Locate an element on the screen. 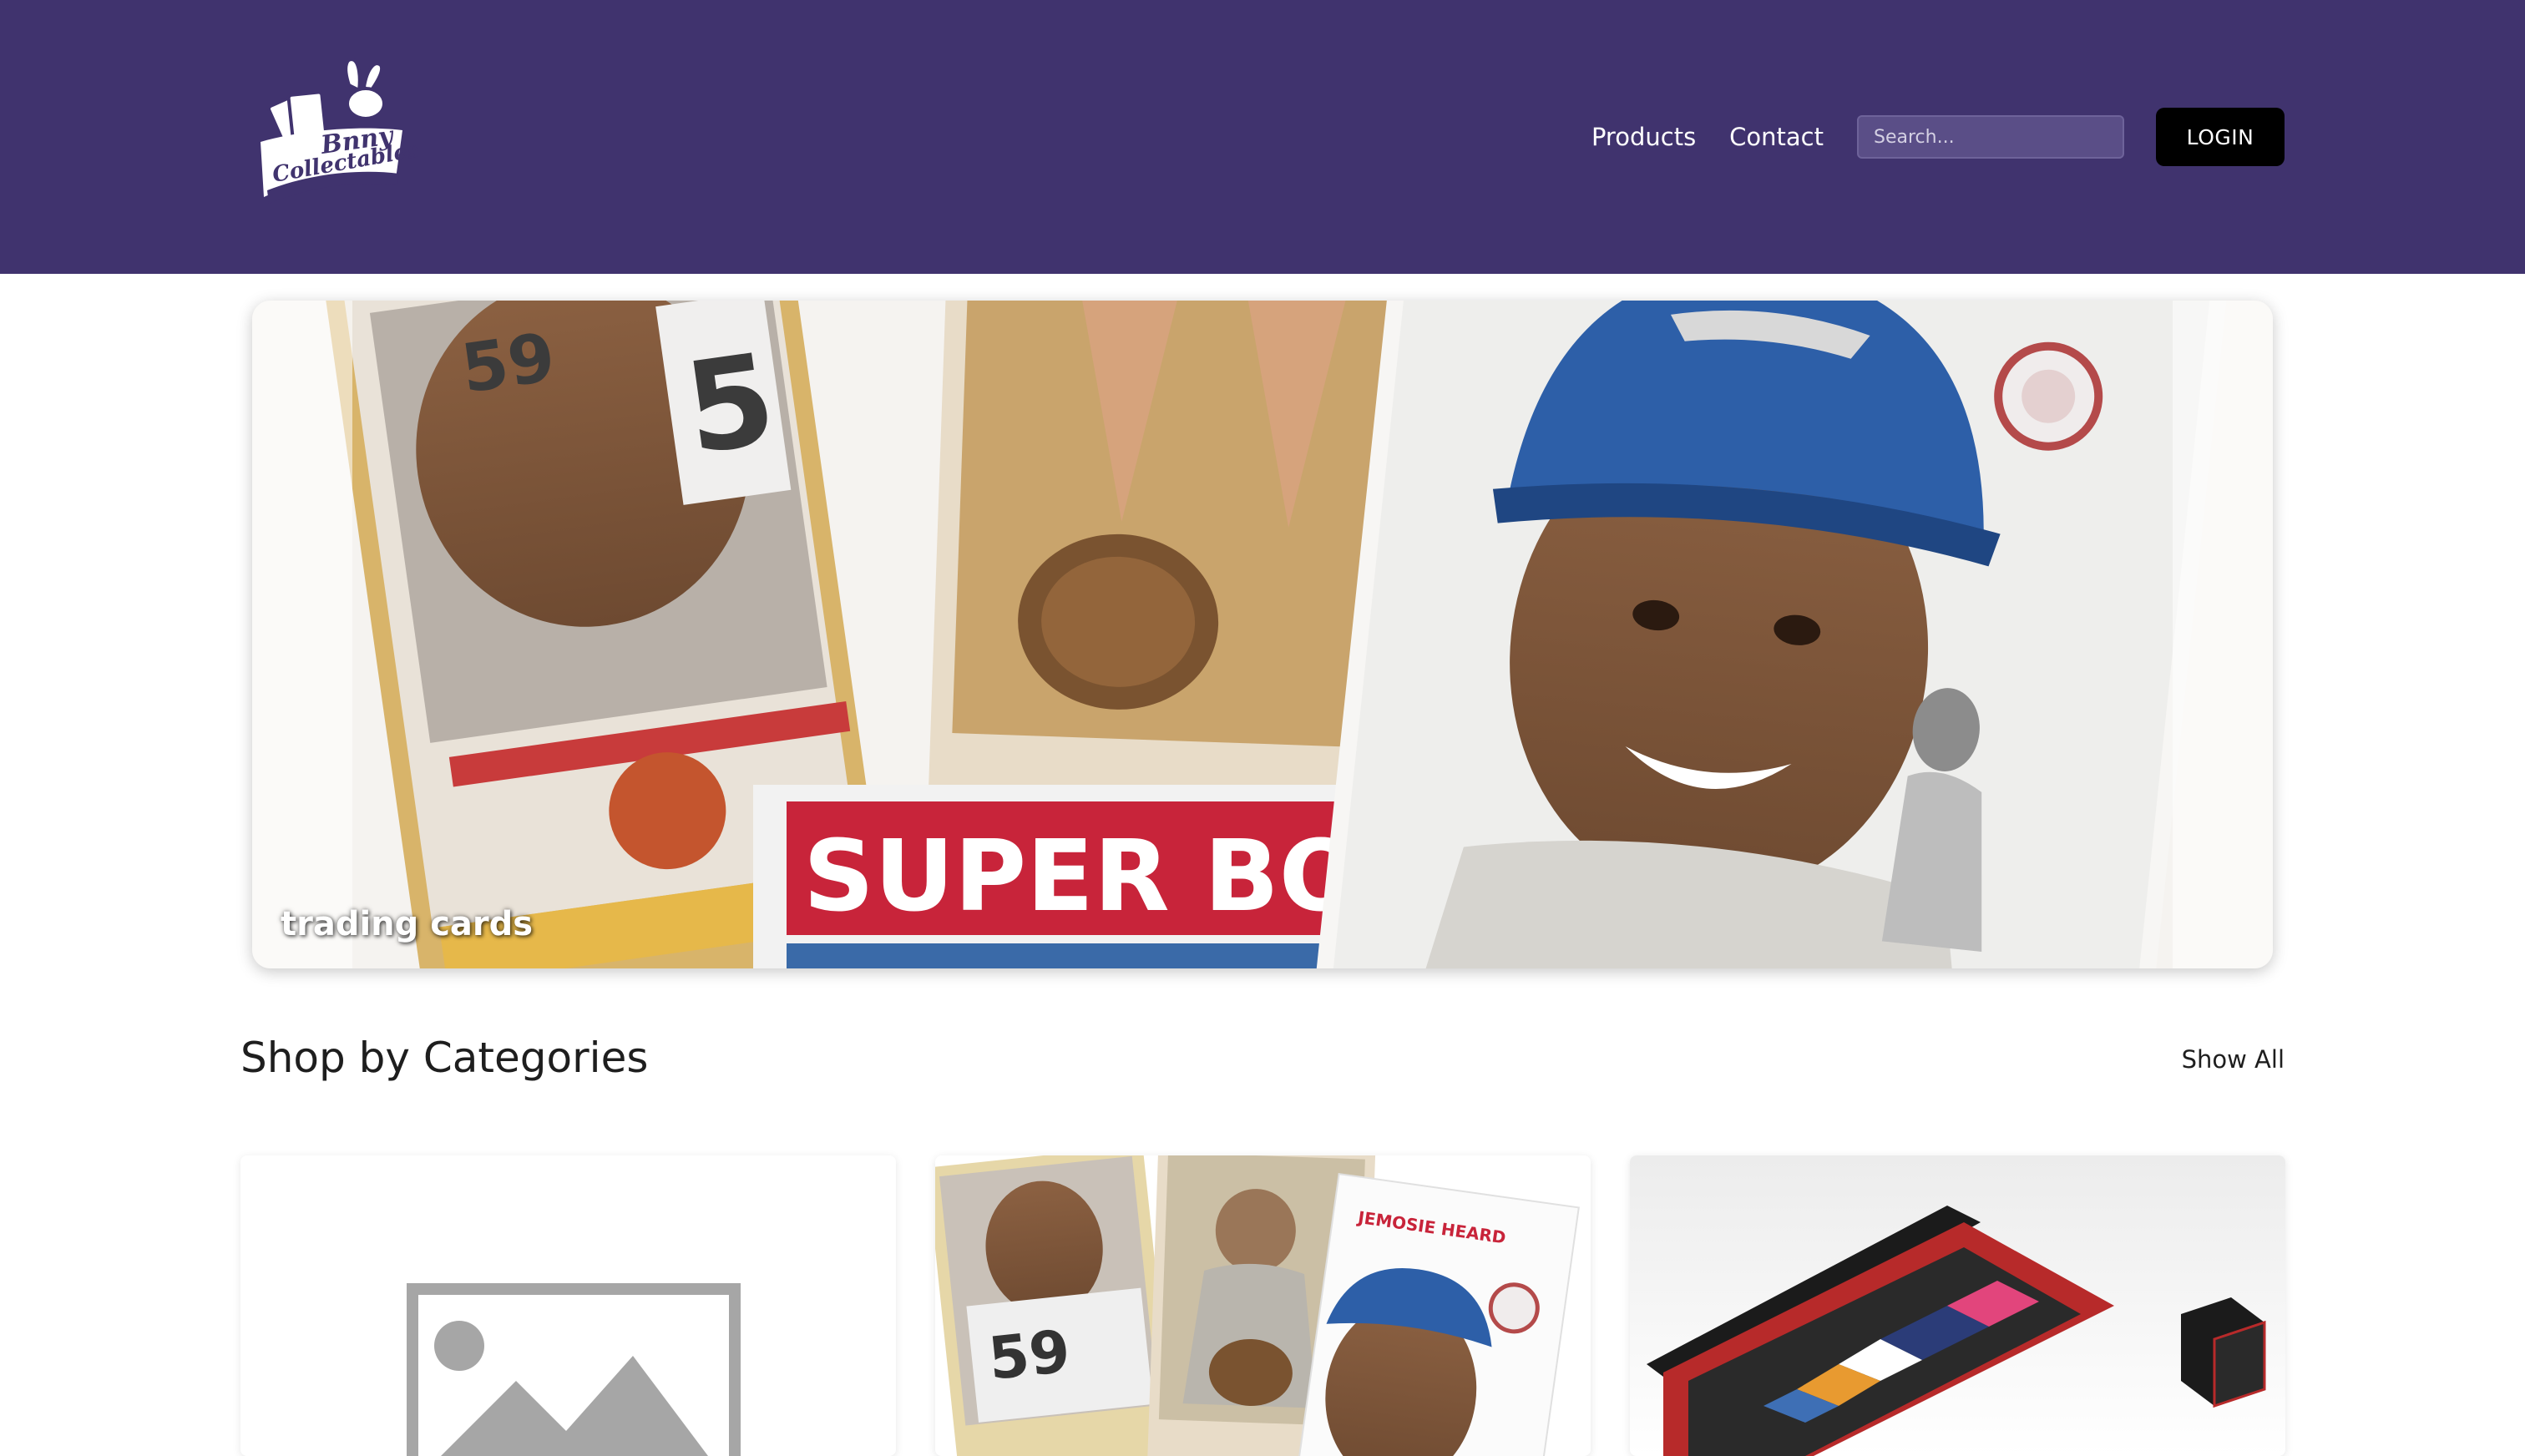  placeholder-image-icon is located at coordinates (568, 1305).